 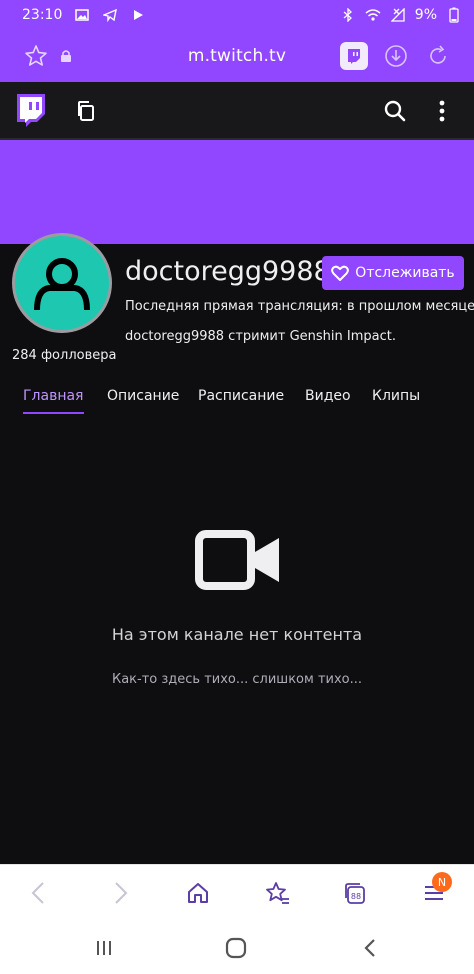 I want to click on reload-icon, so click(x=438, y=56).